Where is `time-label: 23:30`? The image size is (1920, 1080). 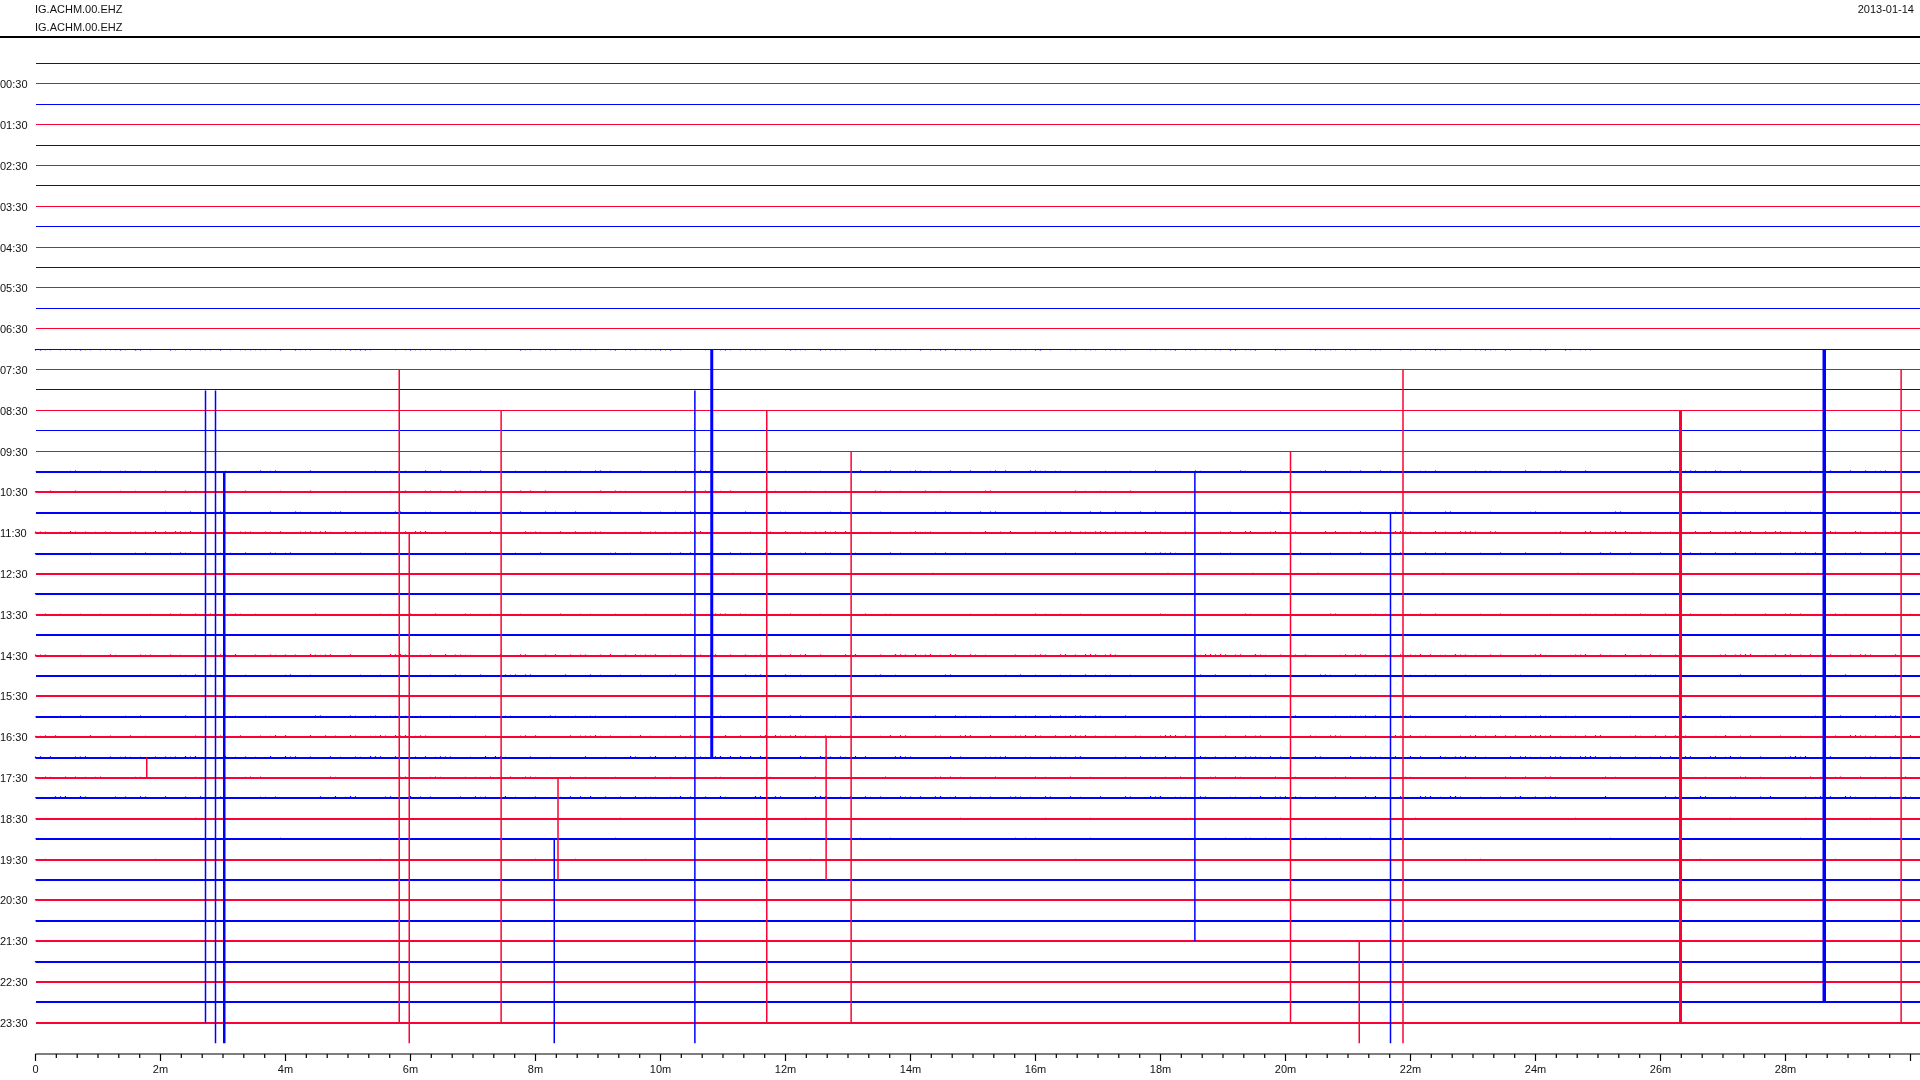
time-label: 23:30 is located at coordinates (14, 1023).